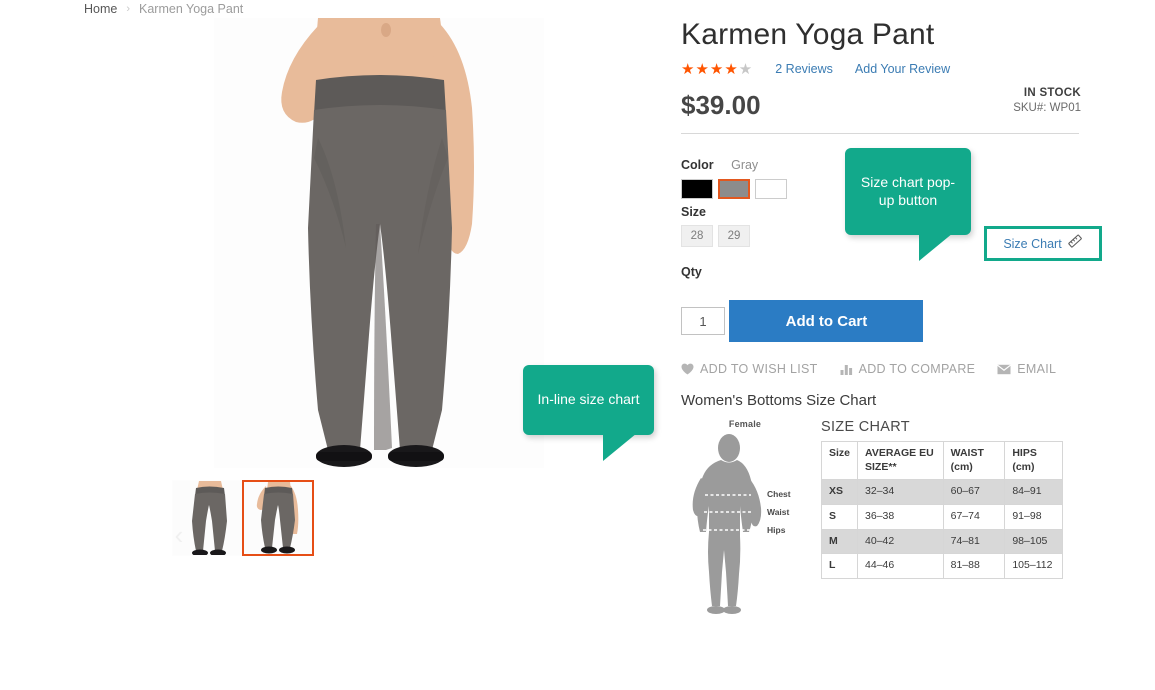 This screenshot has height=690, width=1155. Describe the element at coordinates (917, 369) in the screenshot. I see `add-to-compare-label: ADD TO COMPARE` at that location.